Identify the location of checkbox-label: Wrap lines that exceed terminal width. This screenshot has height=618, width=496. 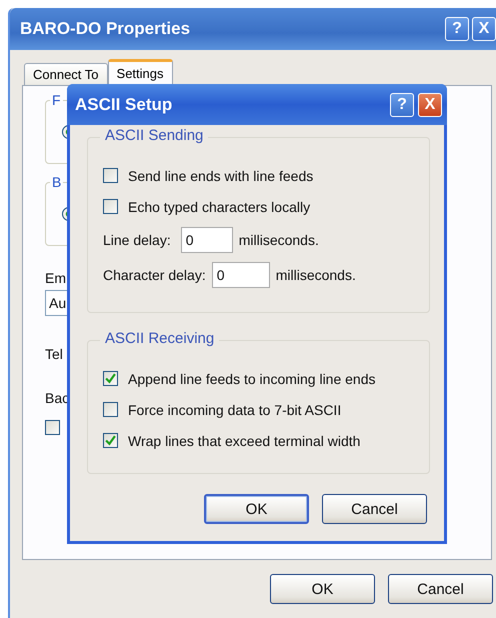
(244, 440).